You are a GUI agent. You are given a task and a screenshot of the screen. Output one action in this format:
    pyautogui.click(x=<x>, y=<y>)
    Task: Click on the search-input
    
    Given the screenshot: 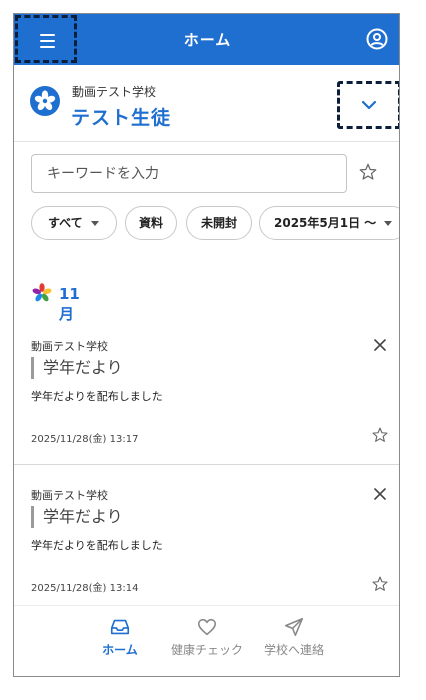 What is the action you would take?
    pyautogui.click(x=189, y=173)
    